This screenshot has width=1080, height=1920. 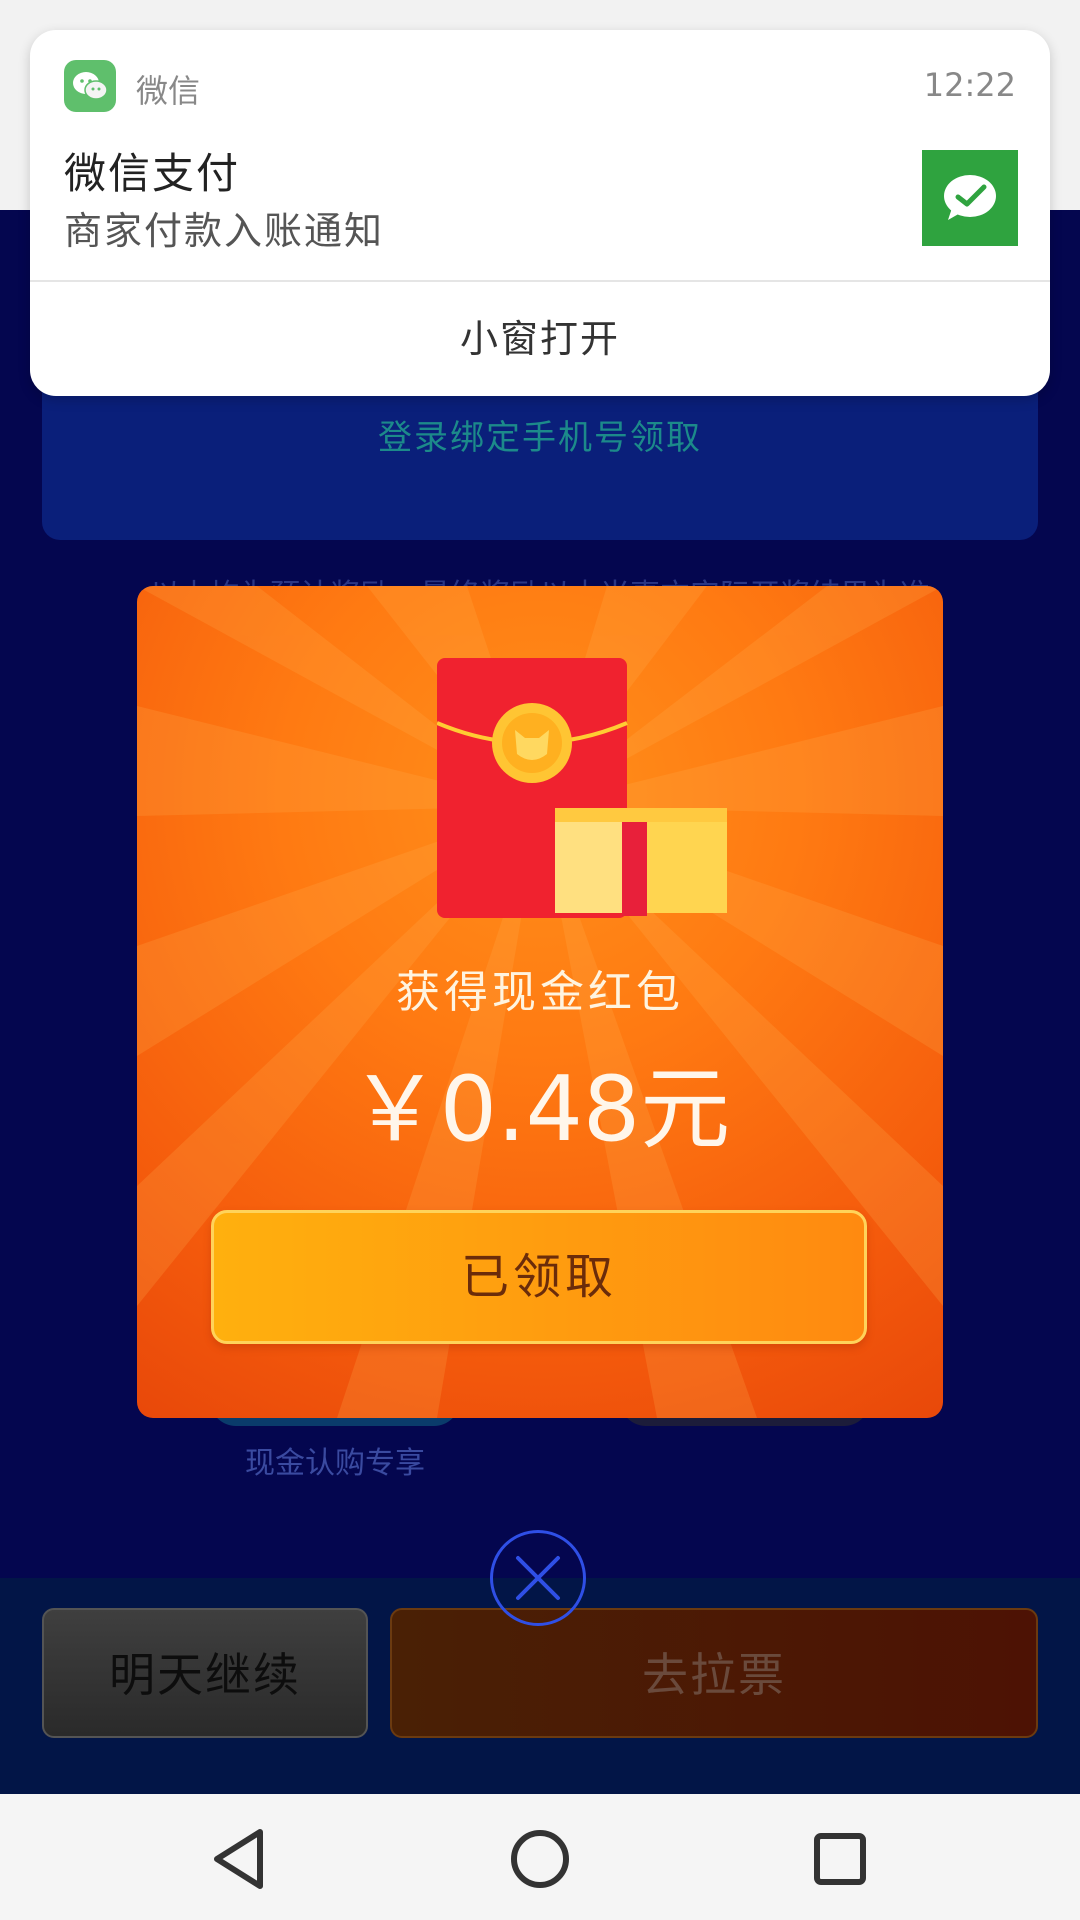 I want to click on recents-icon, so click(x=840, y=1859).